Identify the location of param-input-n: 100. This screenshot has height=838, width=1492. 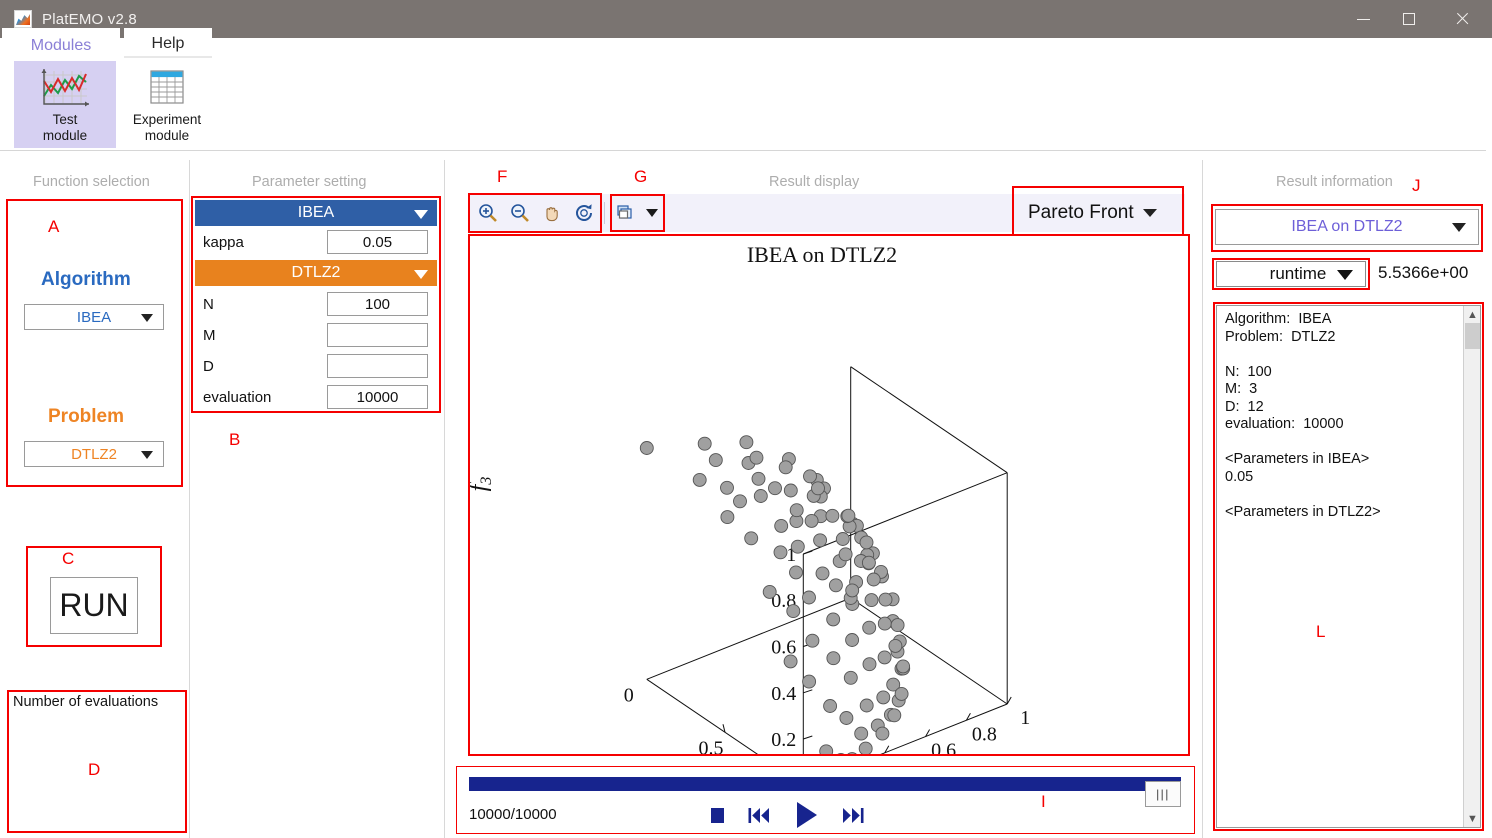
(377, 304).